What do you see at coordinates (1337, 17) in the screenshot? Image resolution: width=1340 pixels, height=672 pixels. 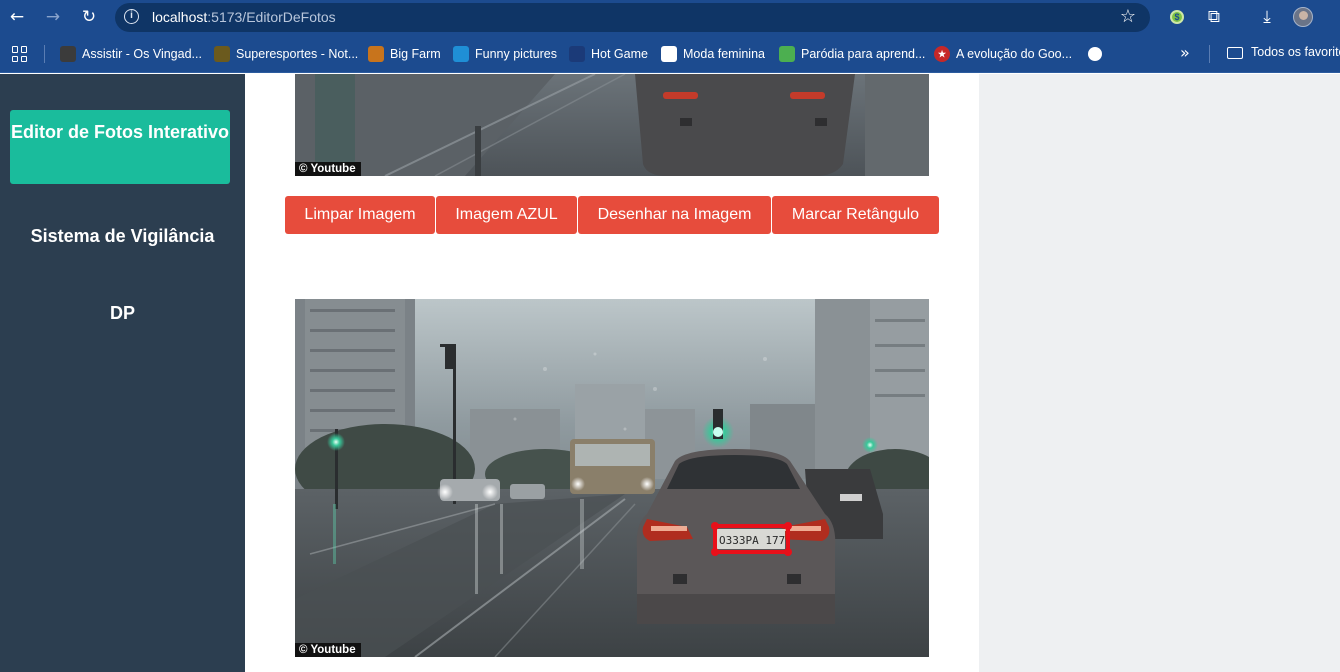 I see `browser-menu-icon: ⋮` at bounding box center [1337, 17].